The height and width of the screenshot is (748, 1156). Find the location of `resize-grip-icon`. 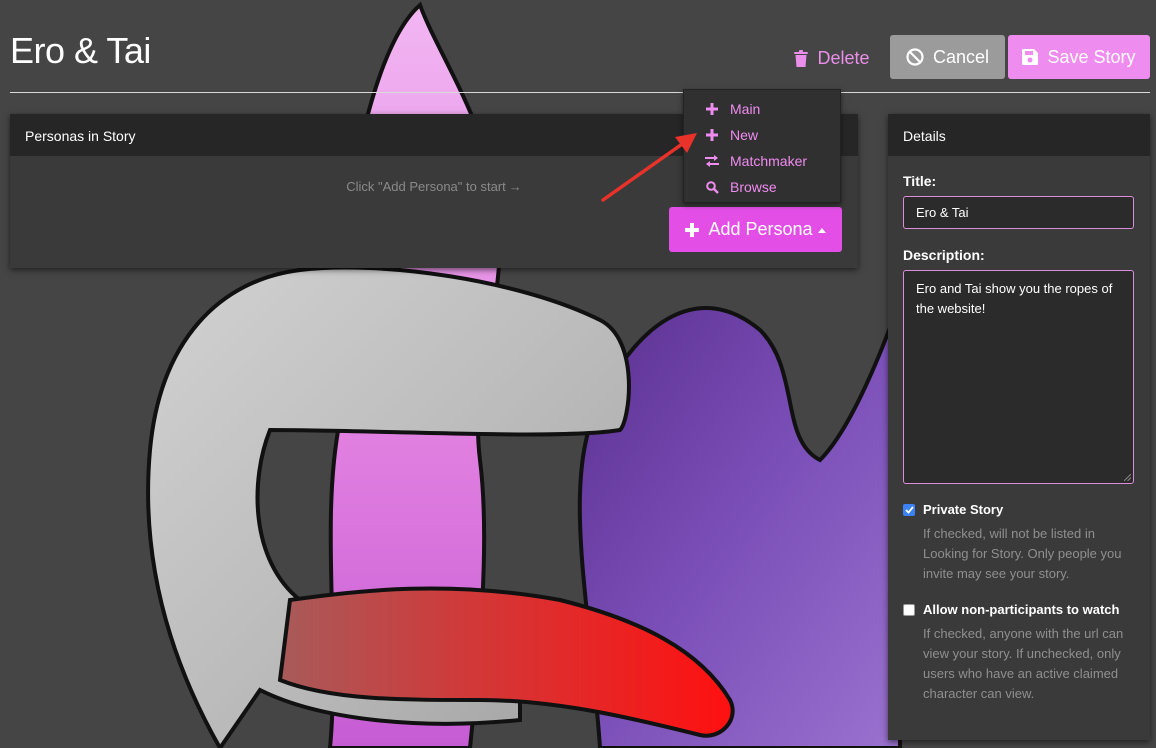

resize-grip-icon is located at coordinates (1127, 477).